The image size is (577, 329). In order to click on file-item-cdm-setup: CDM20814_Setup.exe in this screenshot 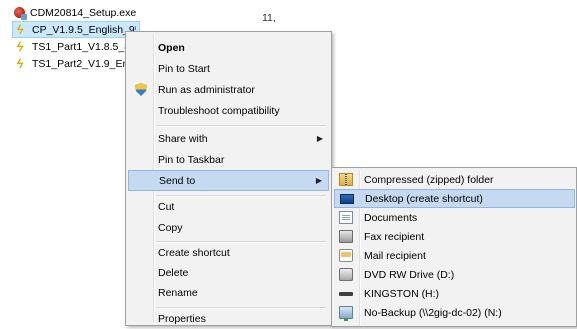, I will do `click(138, 12)`.